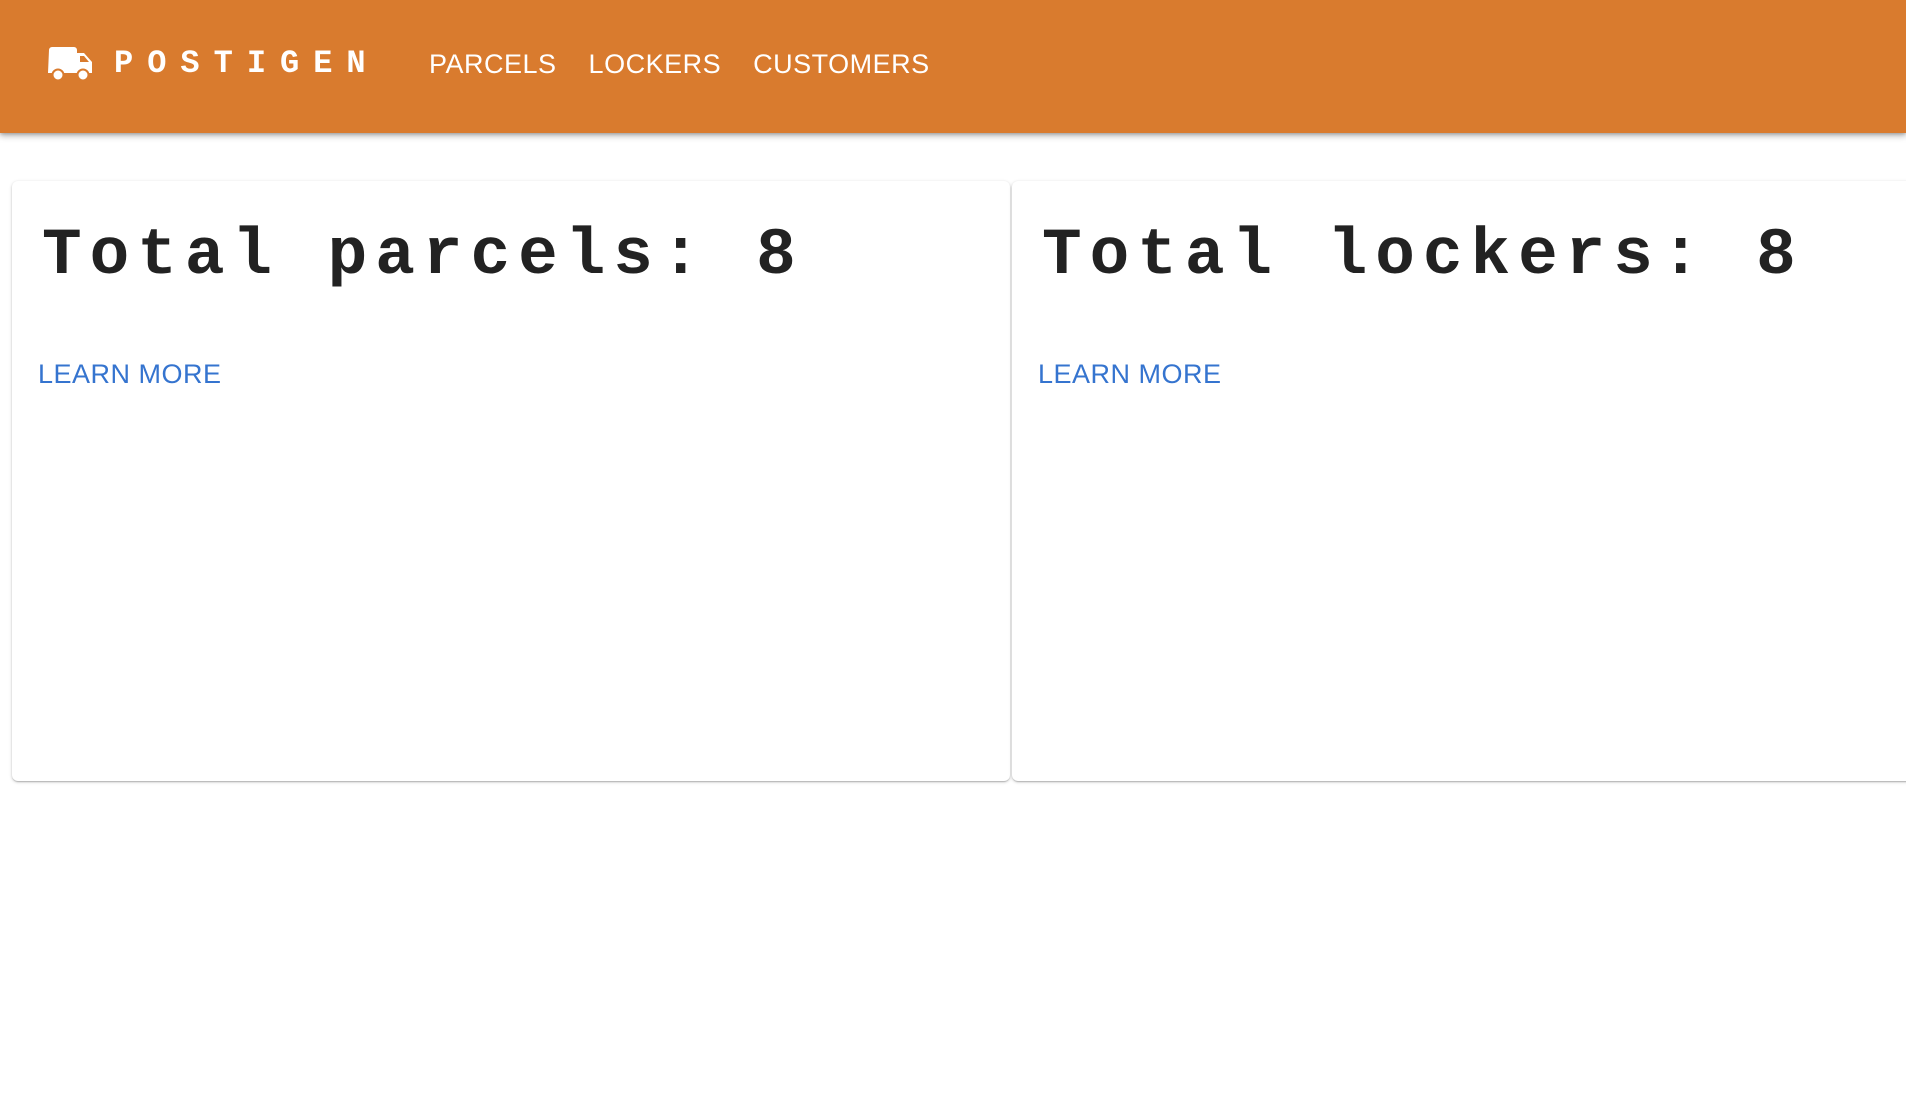 This screenshot has width=1906, height=1108. I want to click on nav-lockers: LOCKERS, so click(655, 64).